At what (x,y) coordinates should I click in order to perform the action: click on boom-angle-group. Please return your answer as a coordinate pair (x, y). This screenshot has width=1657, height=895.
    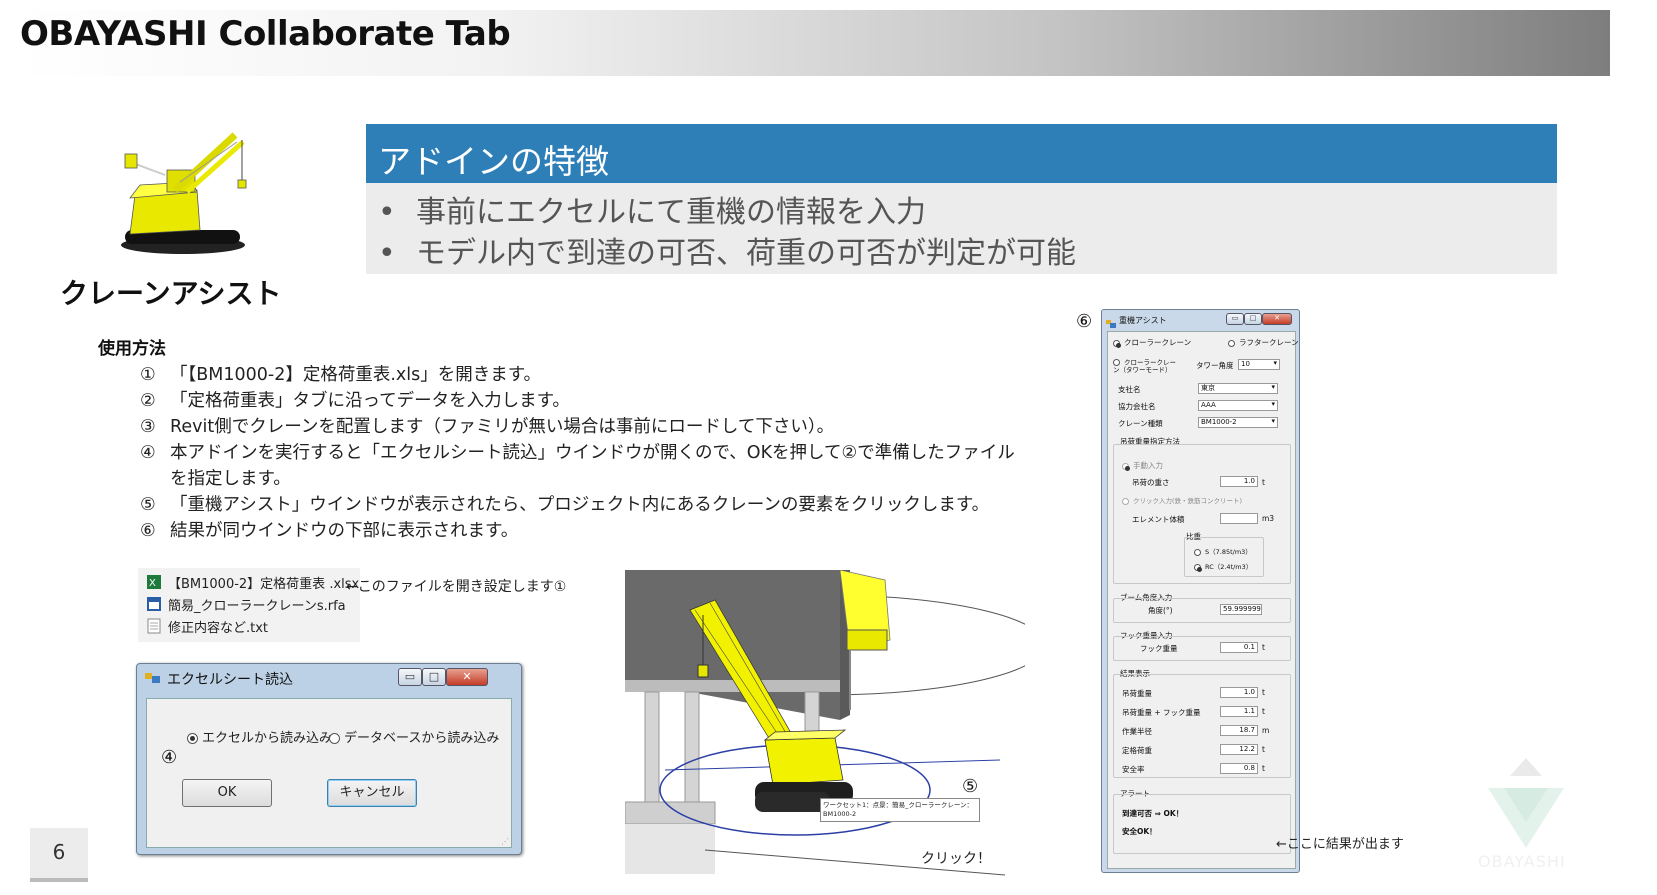
    Looking at the image, I should click on (1202, 610).